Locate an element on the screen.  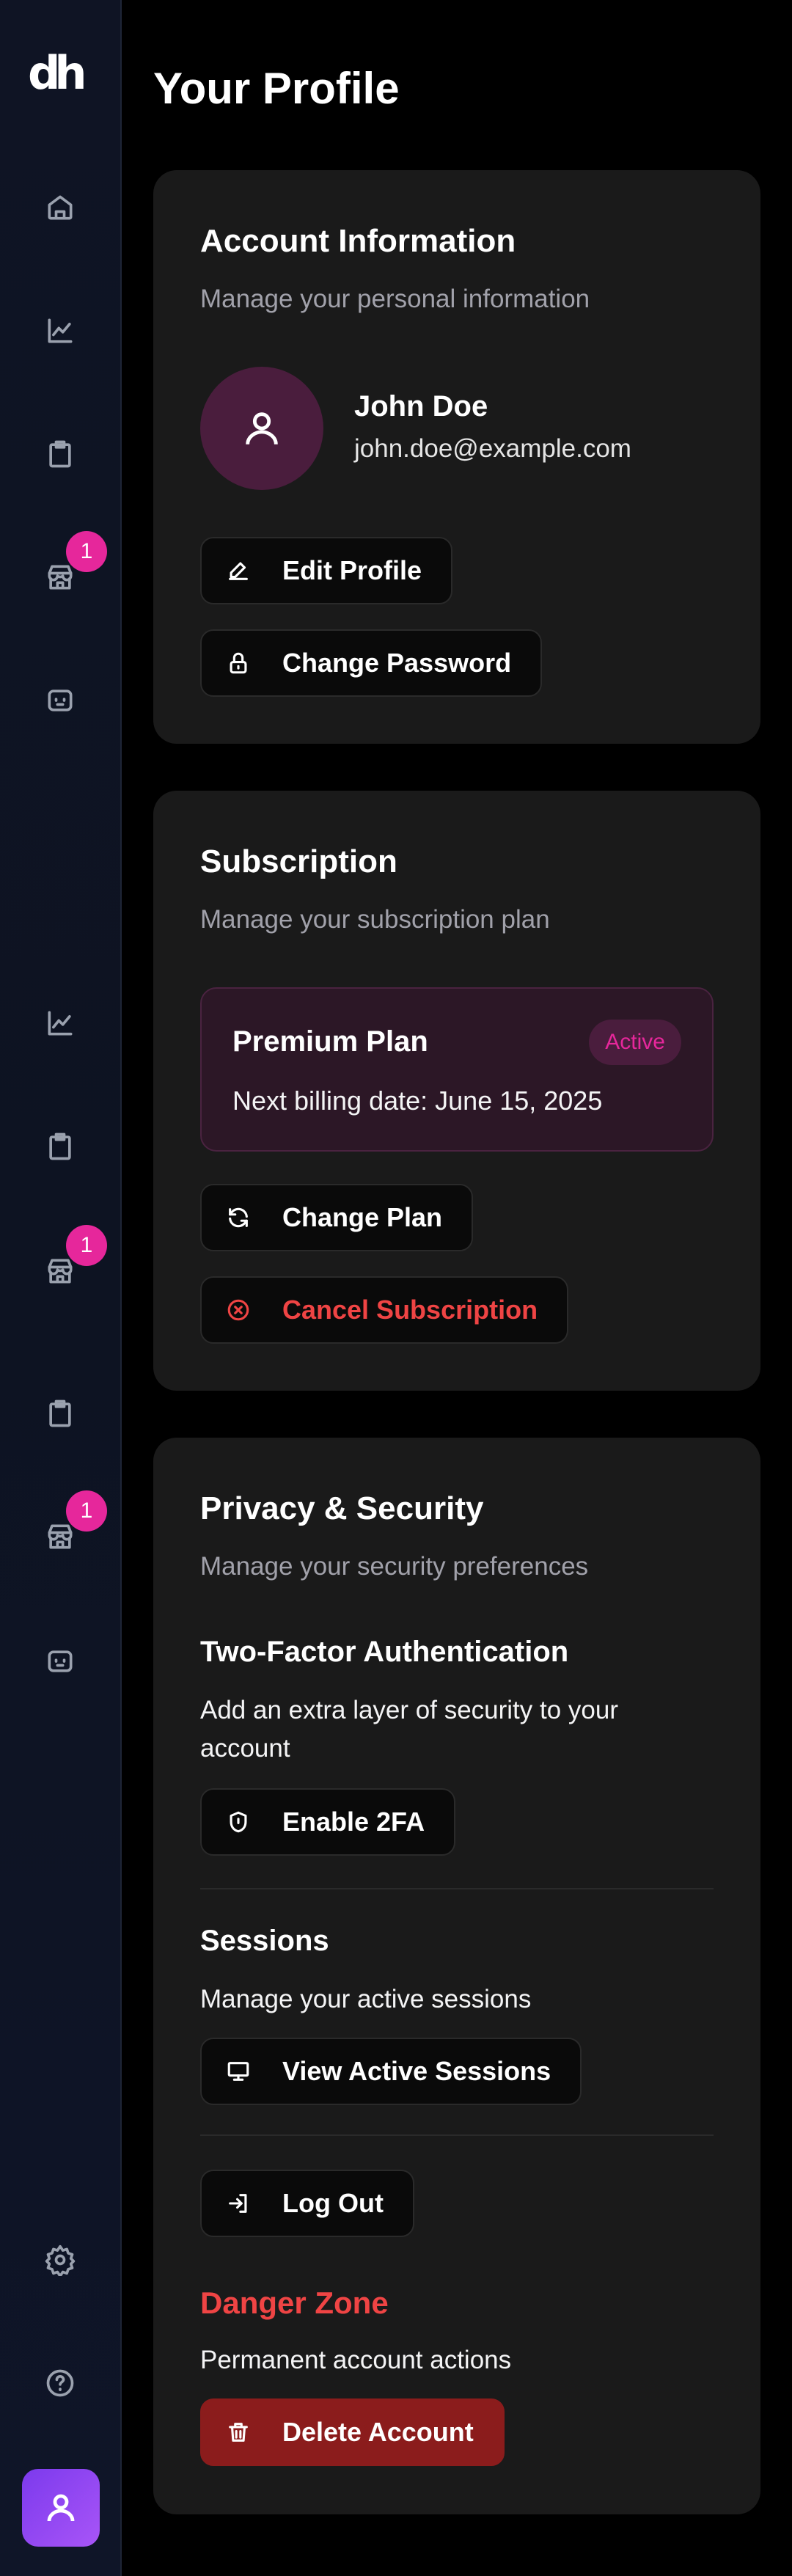
refresh-icon is located at coordinates (238, 1217).